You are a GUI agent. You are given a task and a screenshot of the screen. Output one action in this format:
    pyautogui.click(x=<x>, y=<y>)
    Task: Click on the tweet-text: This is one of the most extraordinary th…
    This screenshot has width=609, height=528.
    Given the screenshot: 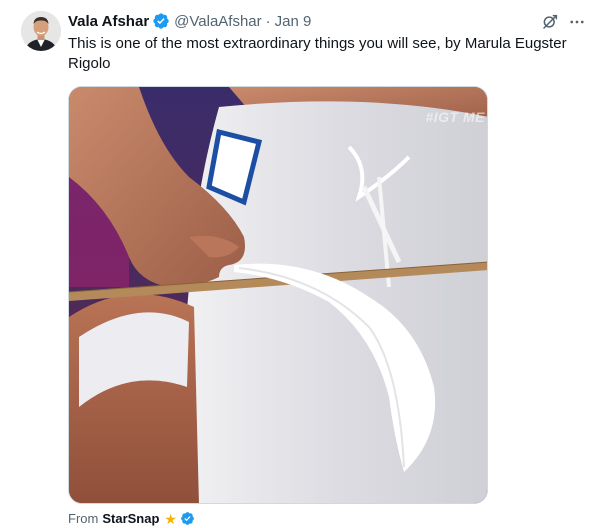 What is the action you would take?
    pyautogui.click(x=317, y=53)
    